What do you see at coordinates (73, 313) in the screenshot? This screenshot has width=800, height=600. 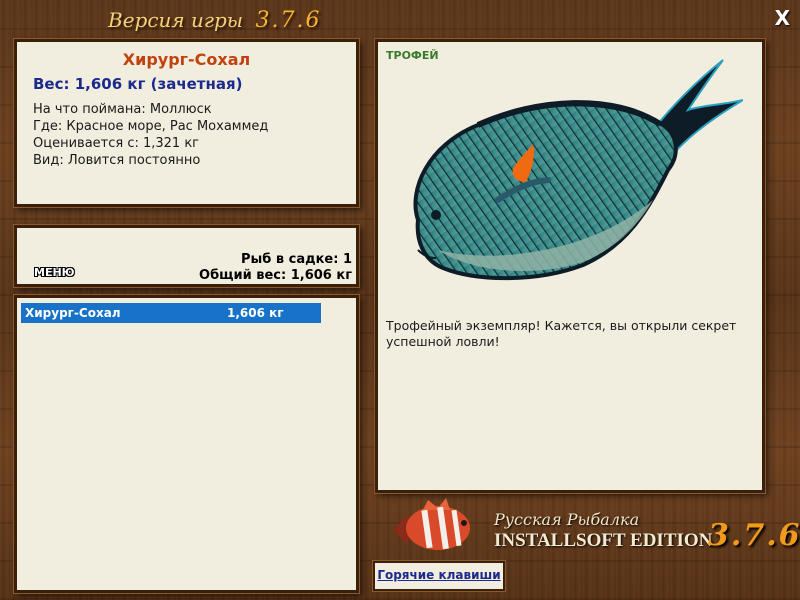 I see `list-item-name: Хирург-Сохал` at bounding box center [73, 313].